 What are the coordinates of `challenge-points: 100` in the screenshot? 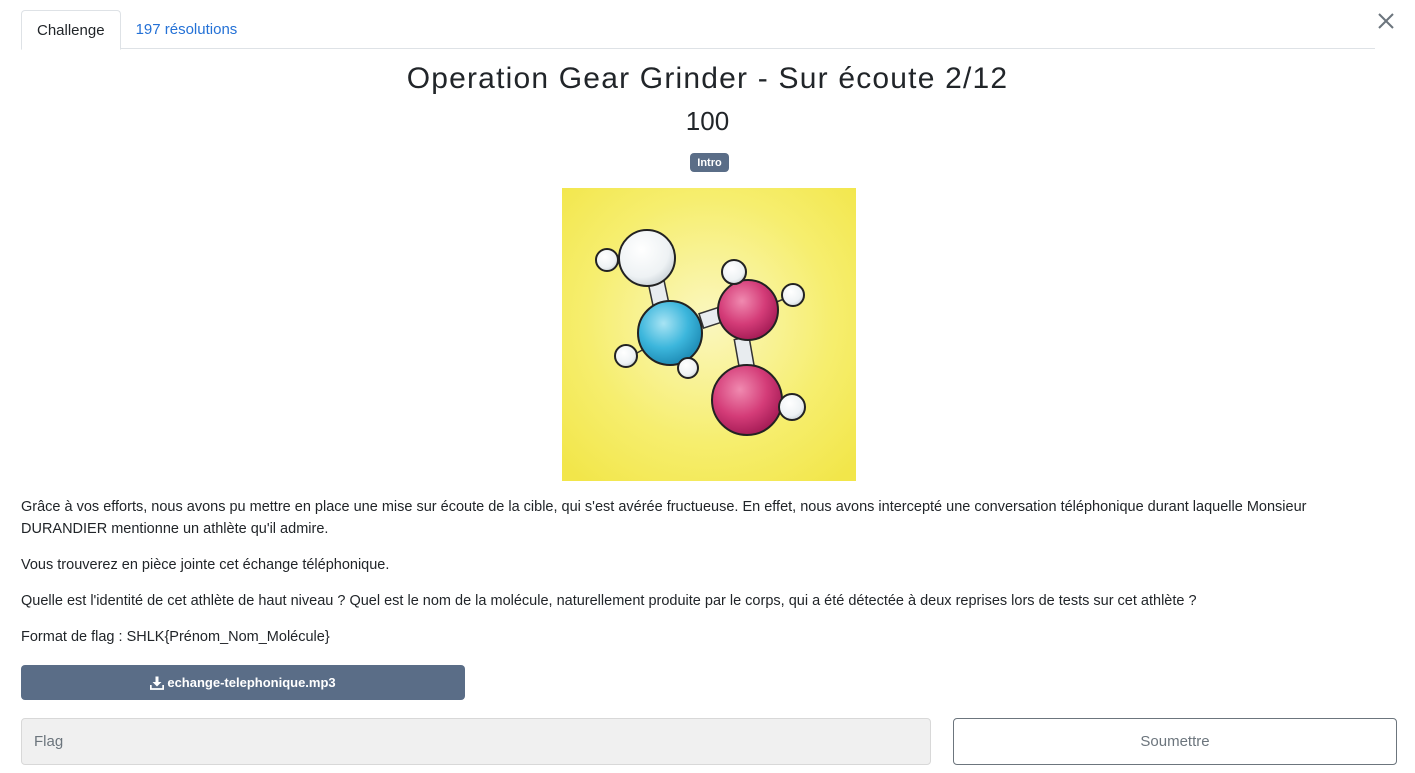 It's located at (707, 121).